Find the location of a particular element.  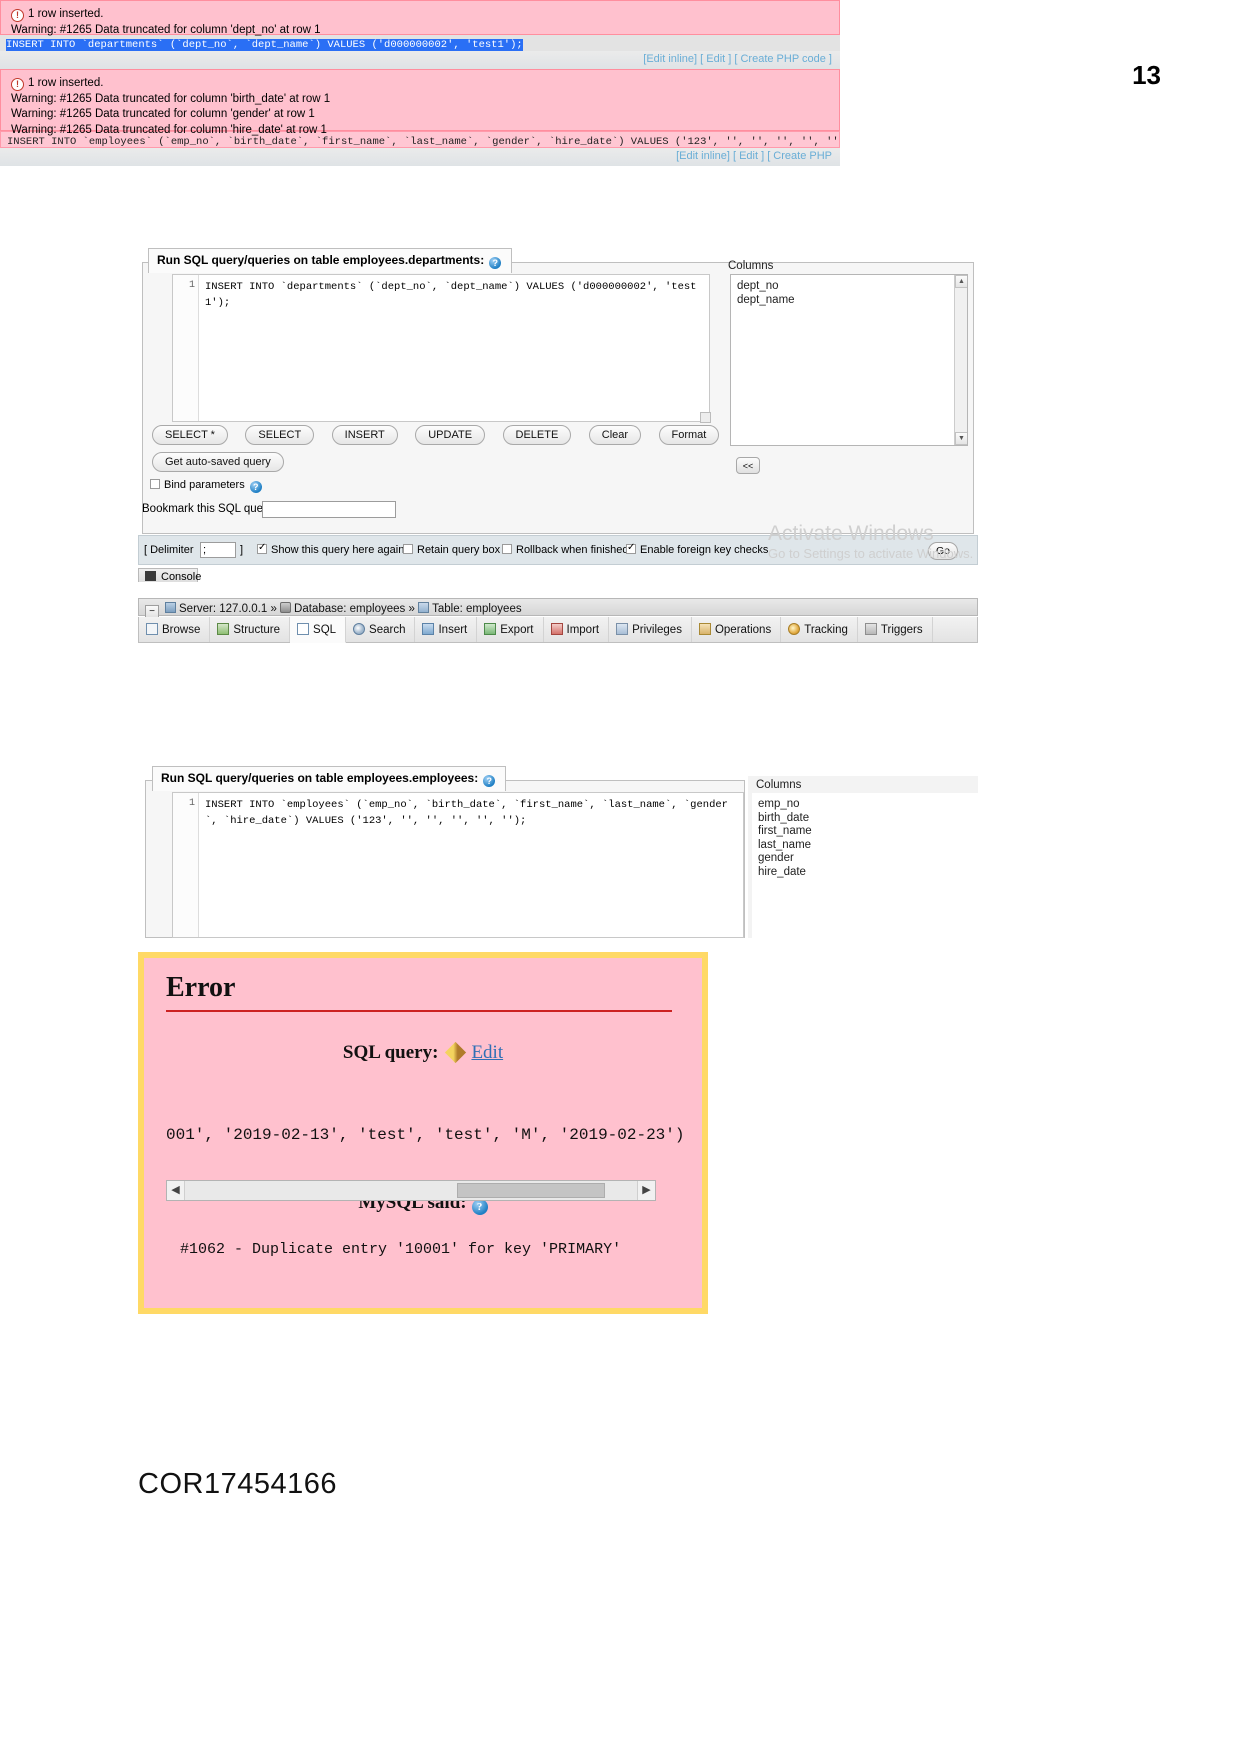

tab-import: Import is located at coordinates (577, 629).